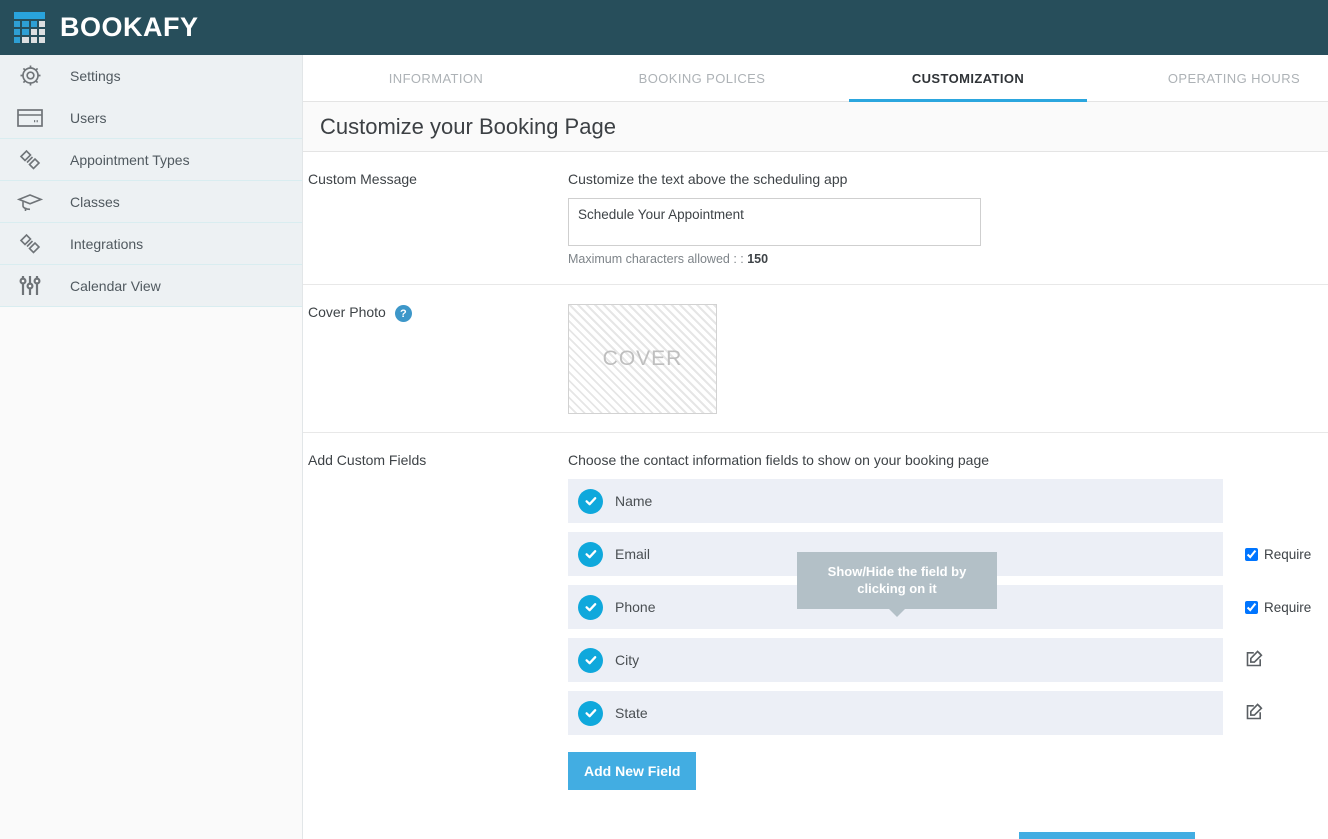 This screenshot has height=839, width=1328. Describe the element at coordinates (95, 201) in the screenshot. I see `sidebar-item-label: Classes` at that location.